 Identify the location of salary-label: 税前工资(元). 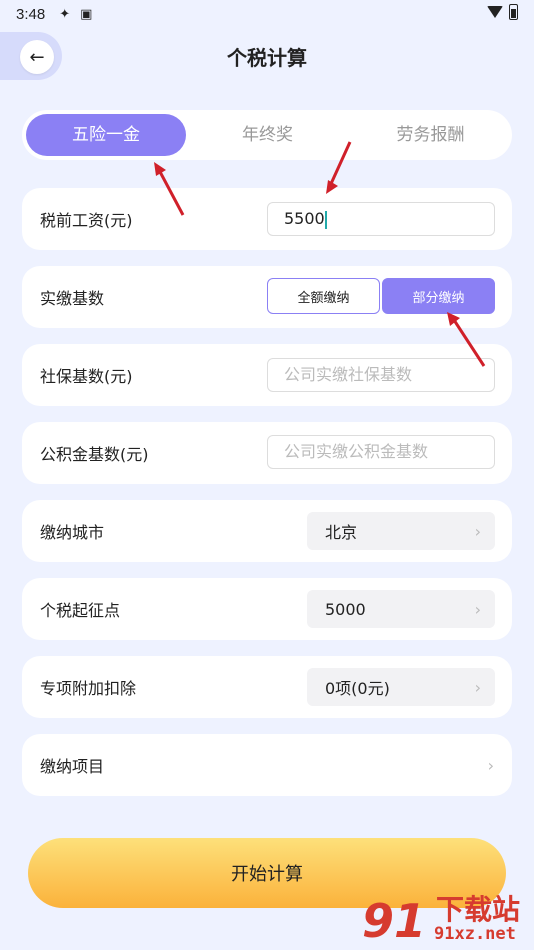
(86, 220).